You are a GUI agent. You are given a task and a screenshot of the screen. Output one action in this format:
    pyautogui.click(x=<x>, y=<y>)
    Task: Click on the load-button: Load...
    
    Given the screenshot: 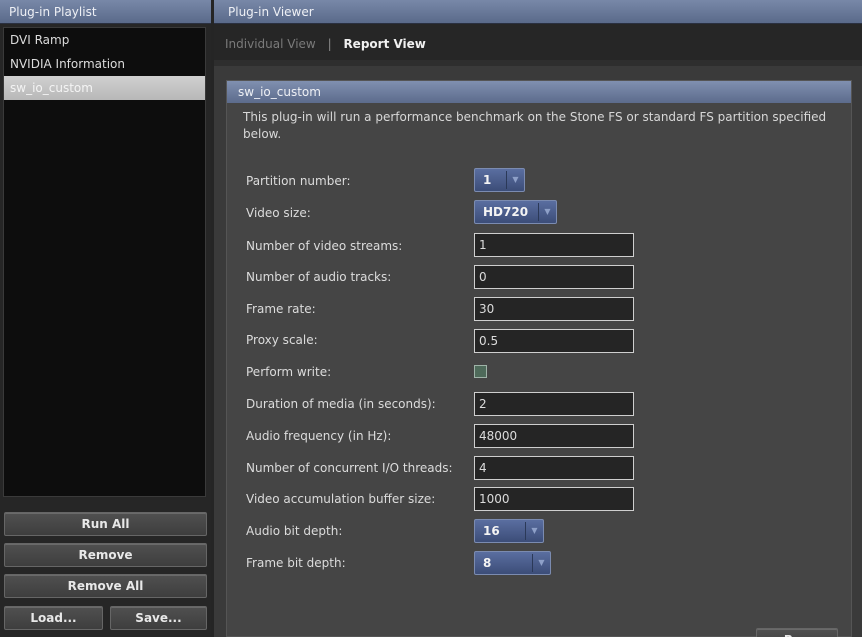 What is the action you would take?
    pyautogui.click(x=53, y=618)
    